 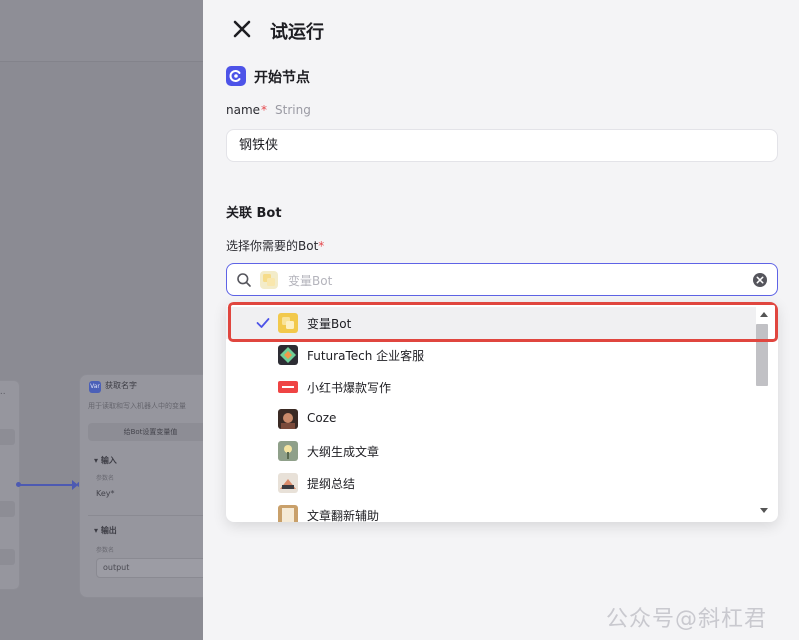 What do you see at coordinates (764, 314) in the screenshot?
I see `scroll-up-icon` at bounding box center [764, 314].